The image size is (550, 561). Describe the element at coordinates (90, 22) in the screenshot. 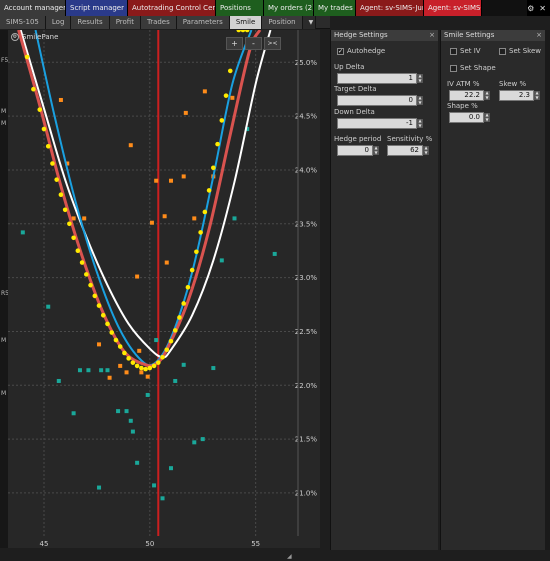

I see `tab-results: Results` at that location.